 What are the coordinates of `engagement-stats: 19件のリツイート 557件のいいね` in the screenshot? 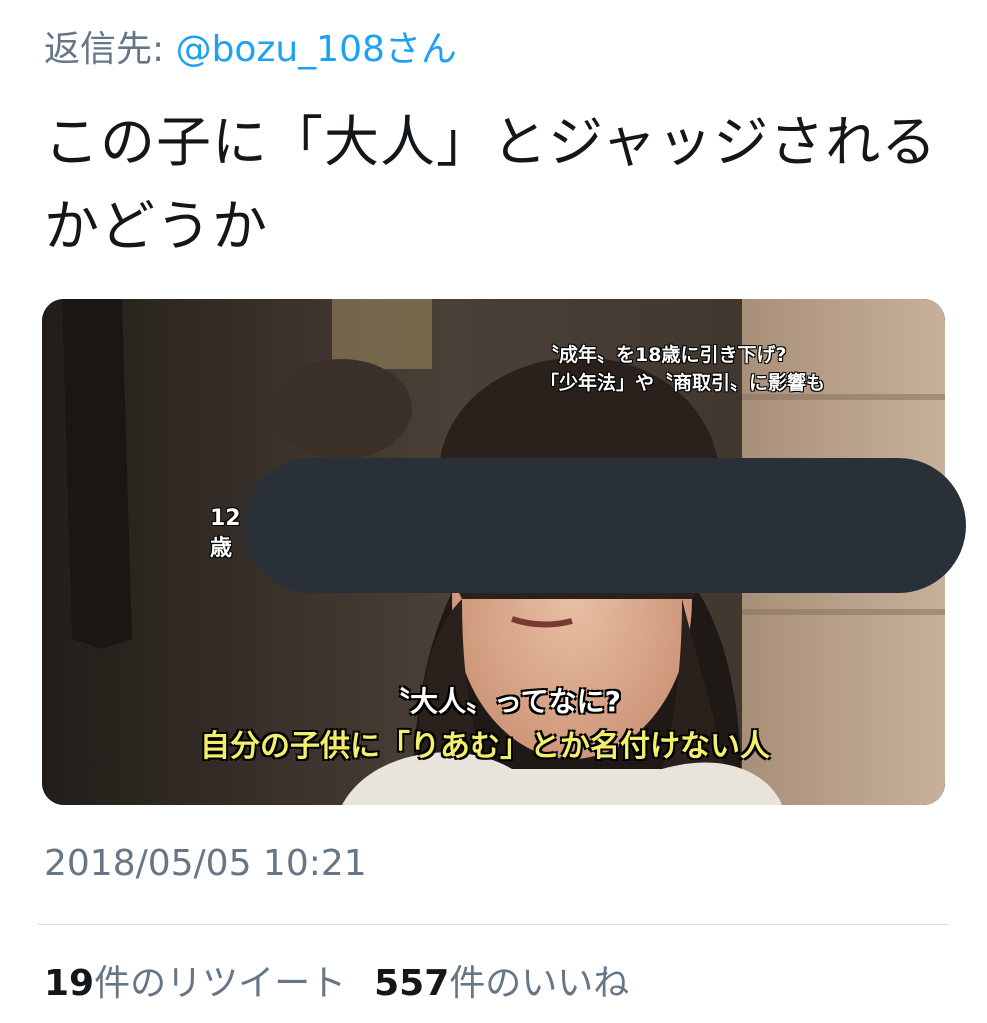 It's located at (336, 984).